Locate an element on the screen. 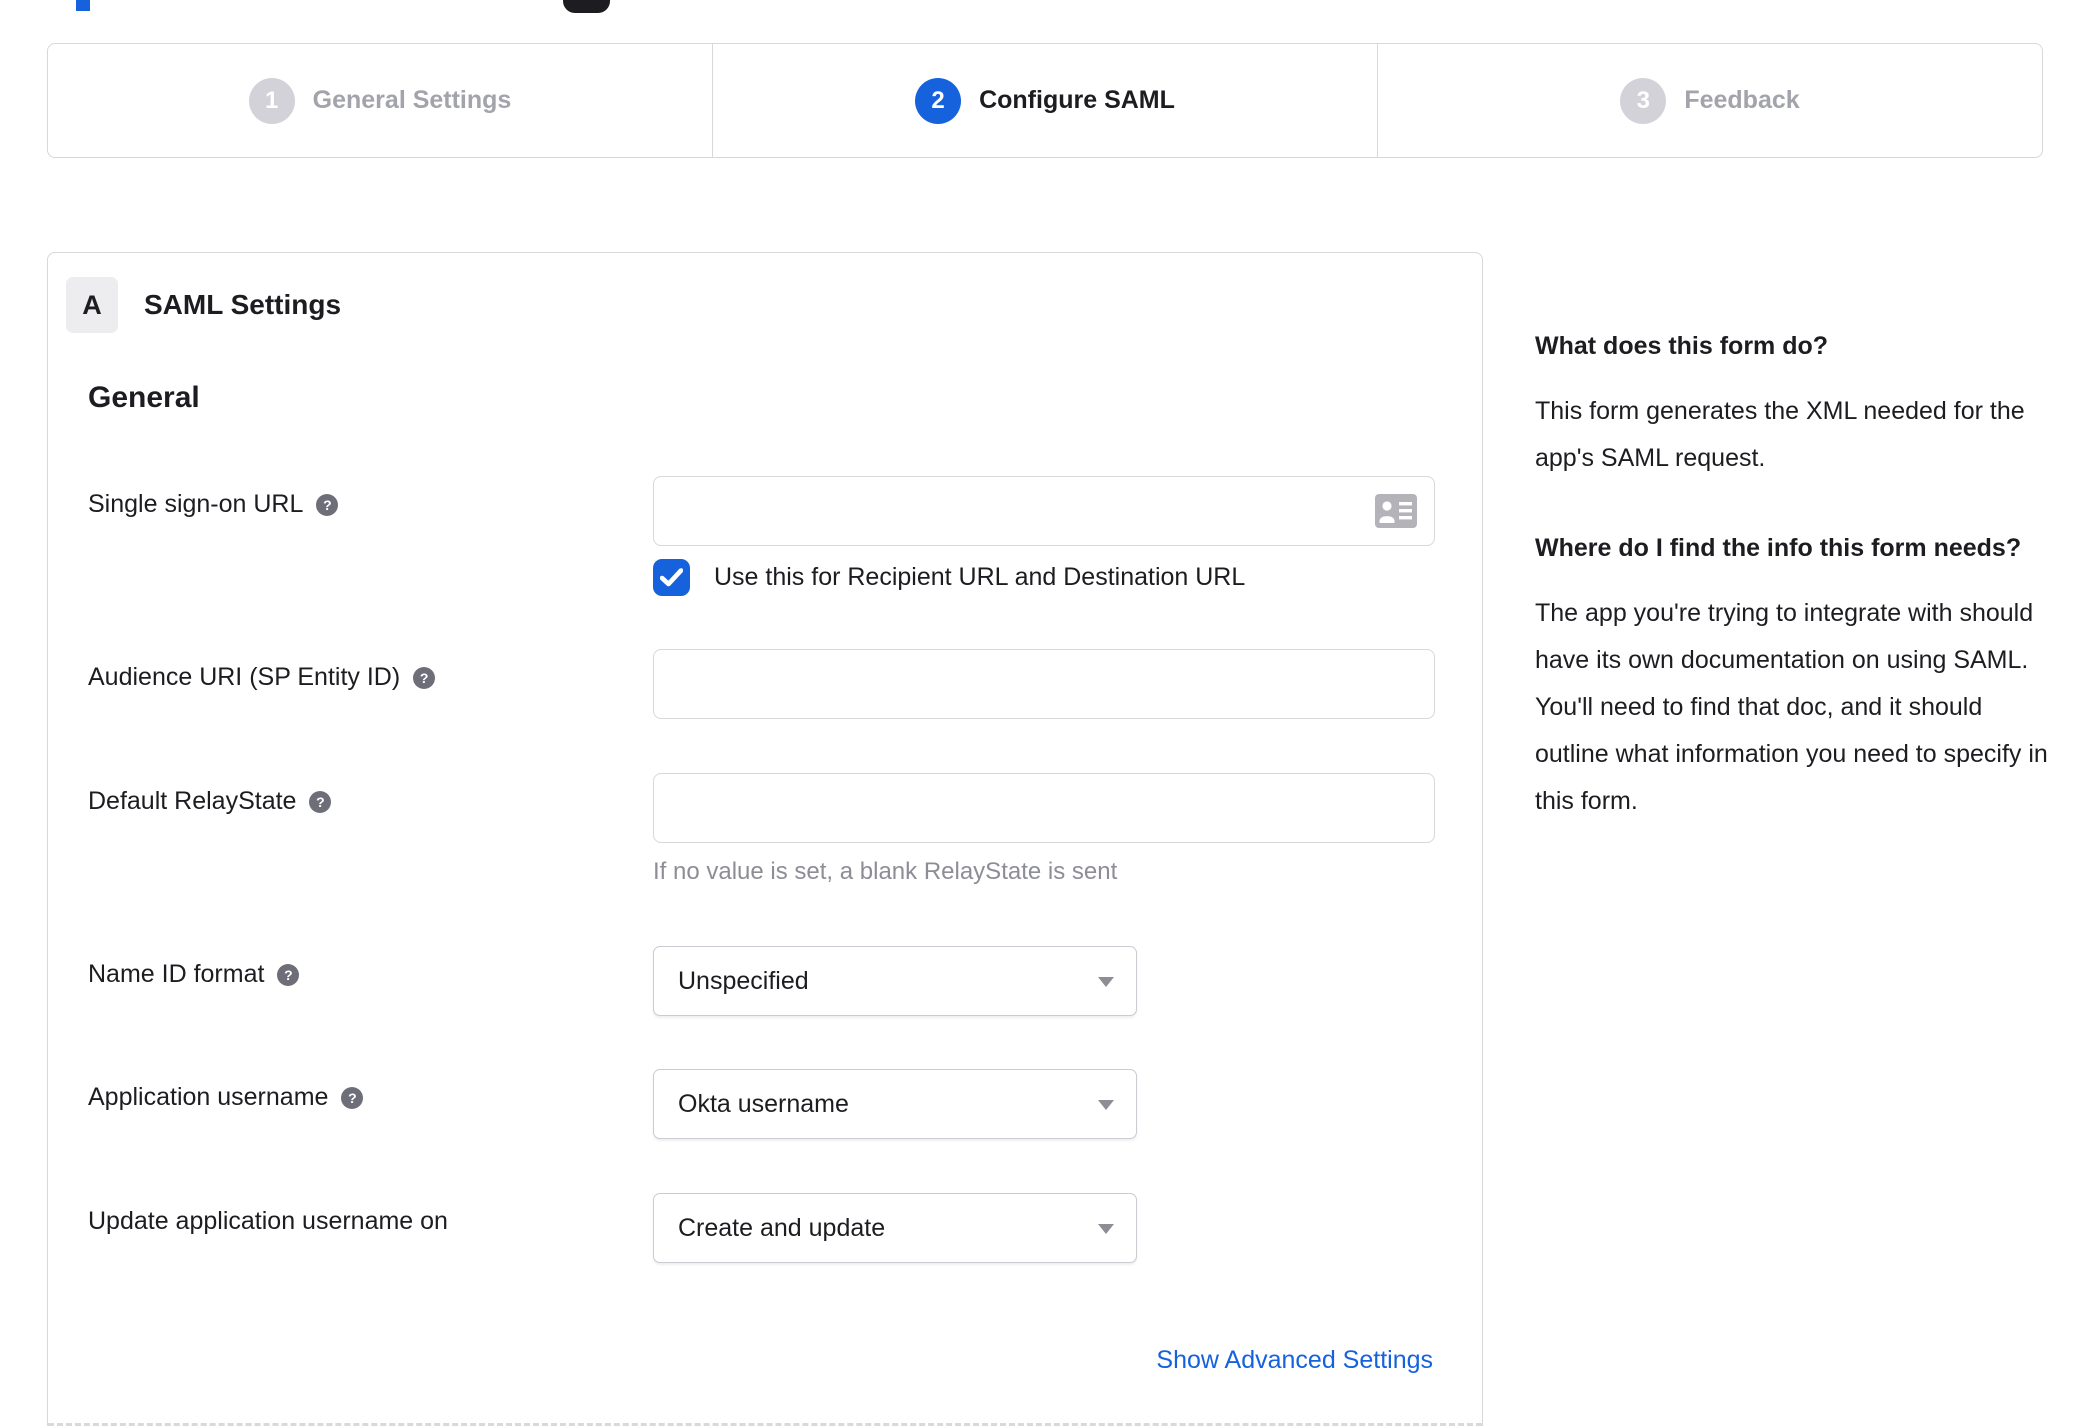 The image size is (2092, 1426). section-title: SAML Settings is located at coordinates (243, 304).